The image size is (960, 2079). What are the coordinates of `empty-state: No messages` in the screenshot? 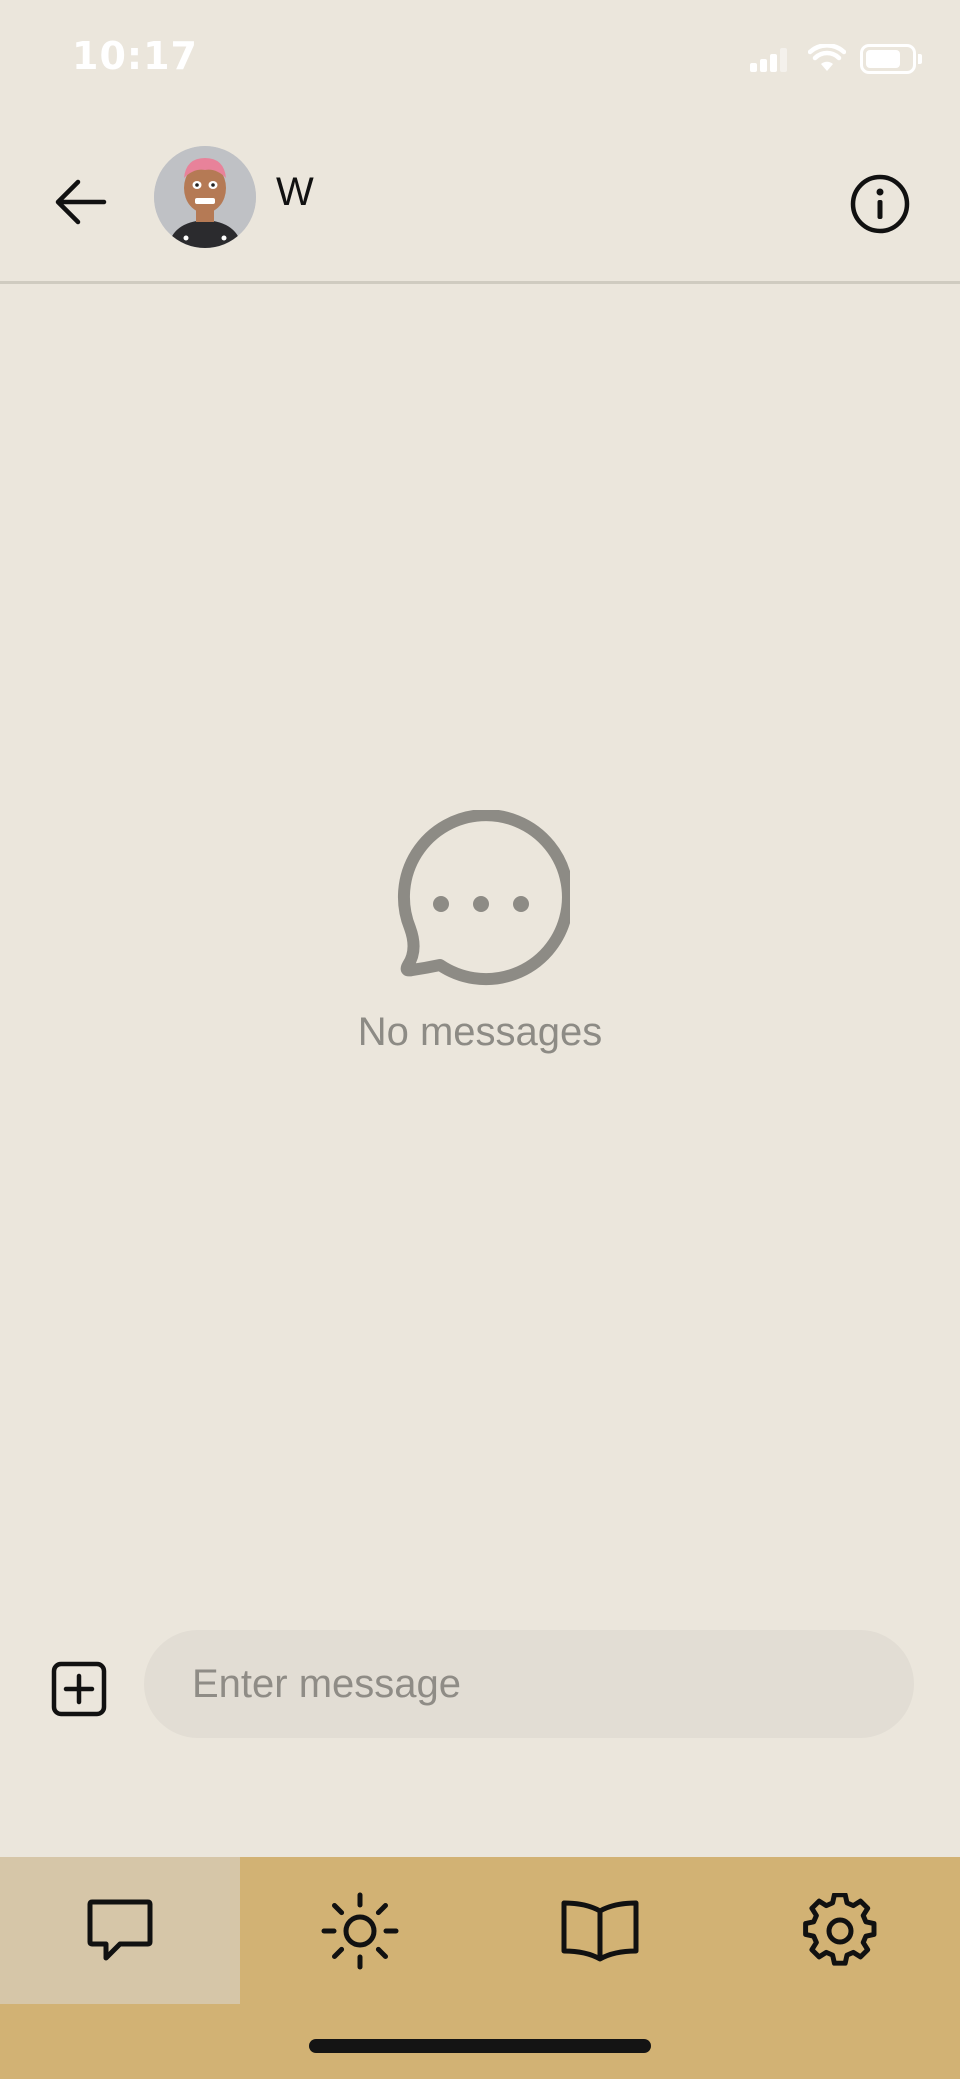 It's located at (480, 939).